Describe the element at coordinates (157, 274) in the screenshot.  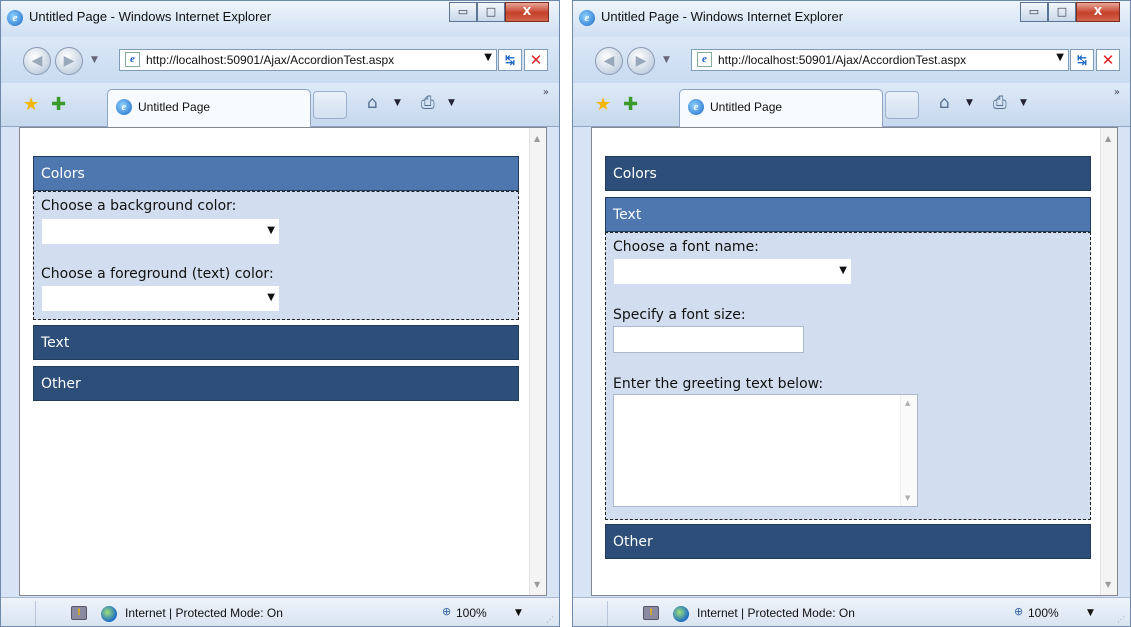
I see `foreground-color-label: Choose a foreground (text) color:` at that location.